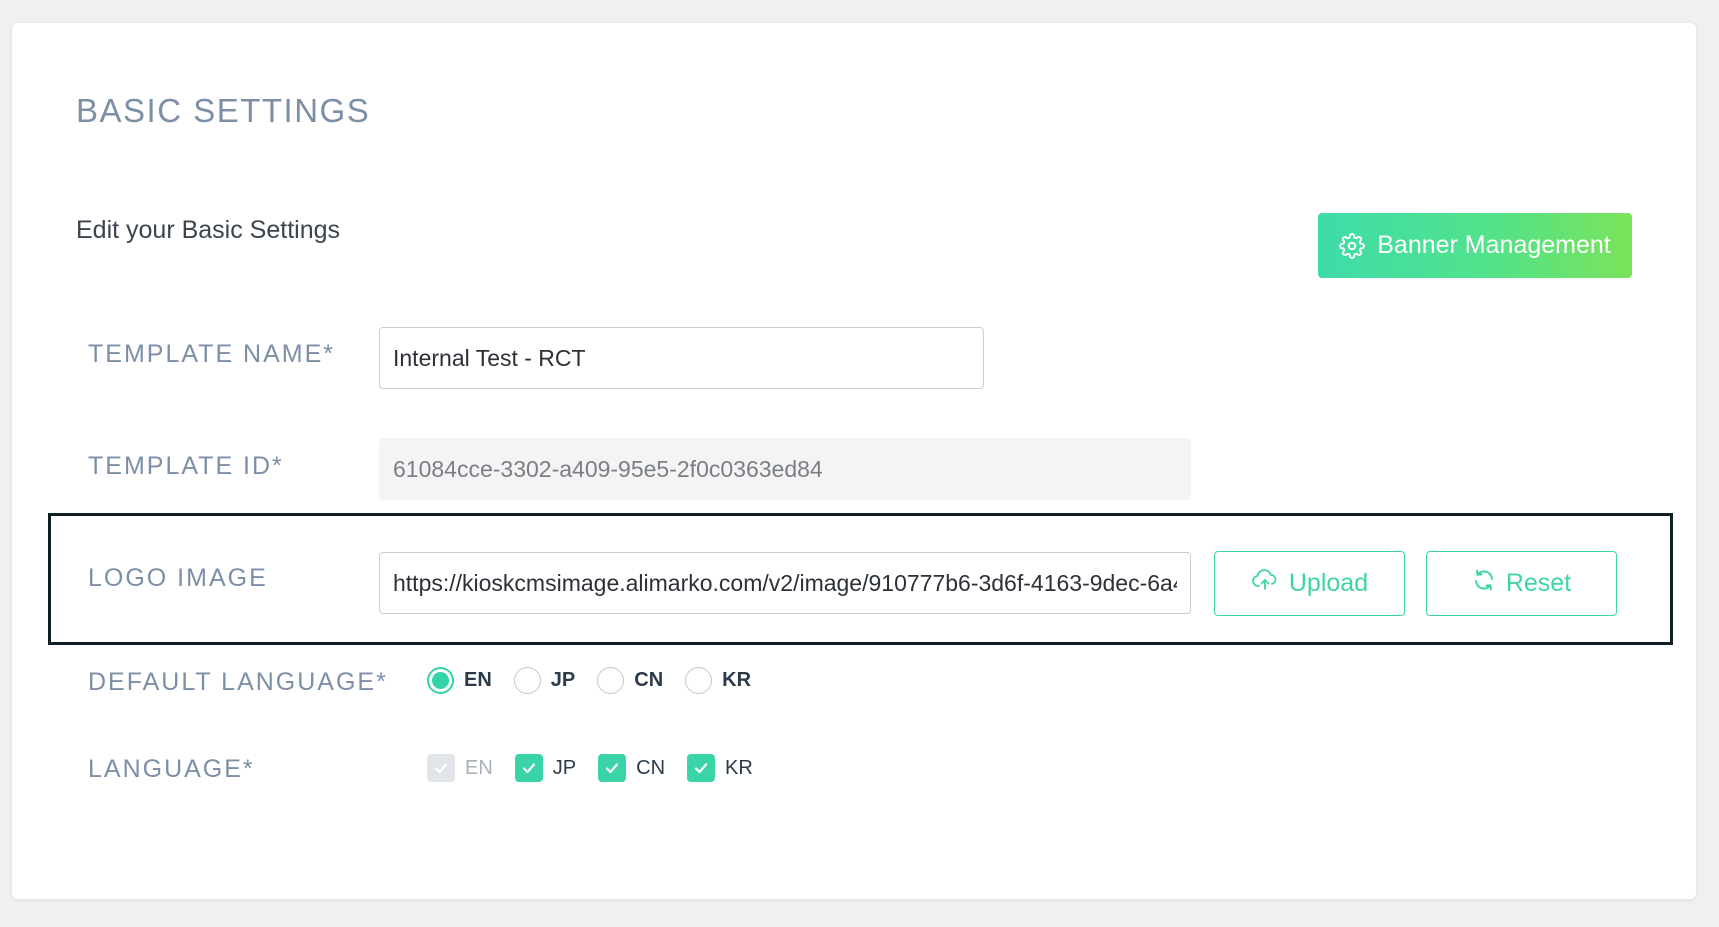 Image resolution: width=1719 pixels, height=927 pixels. Describe the element at coordinates (460, 768) in the screenshot. I see `checkbox-option-en: EN` at that location.